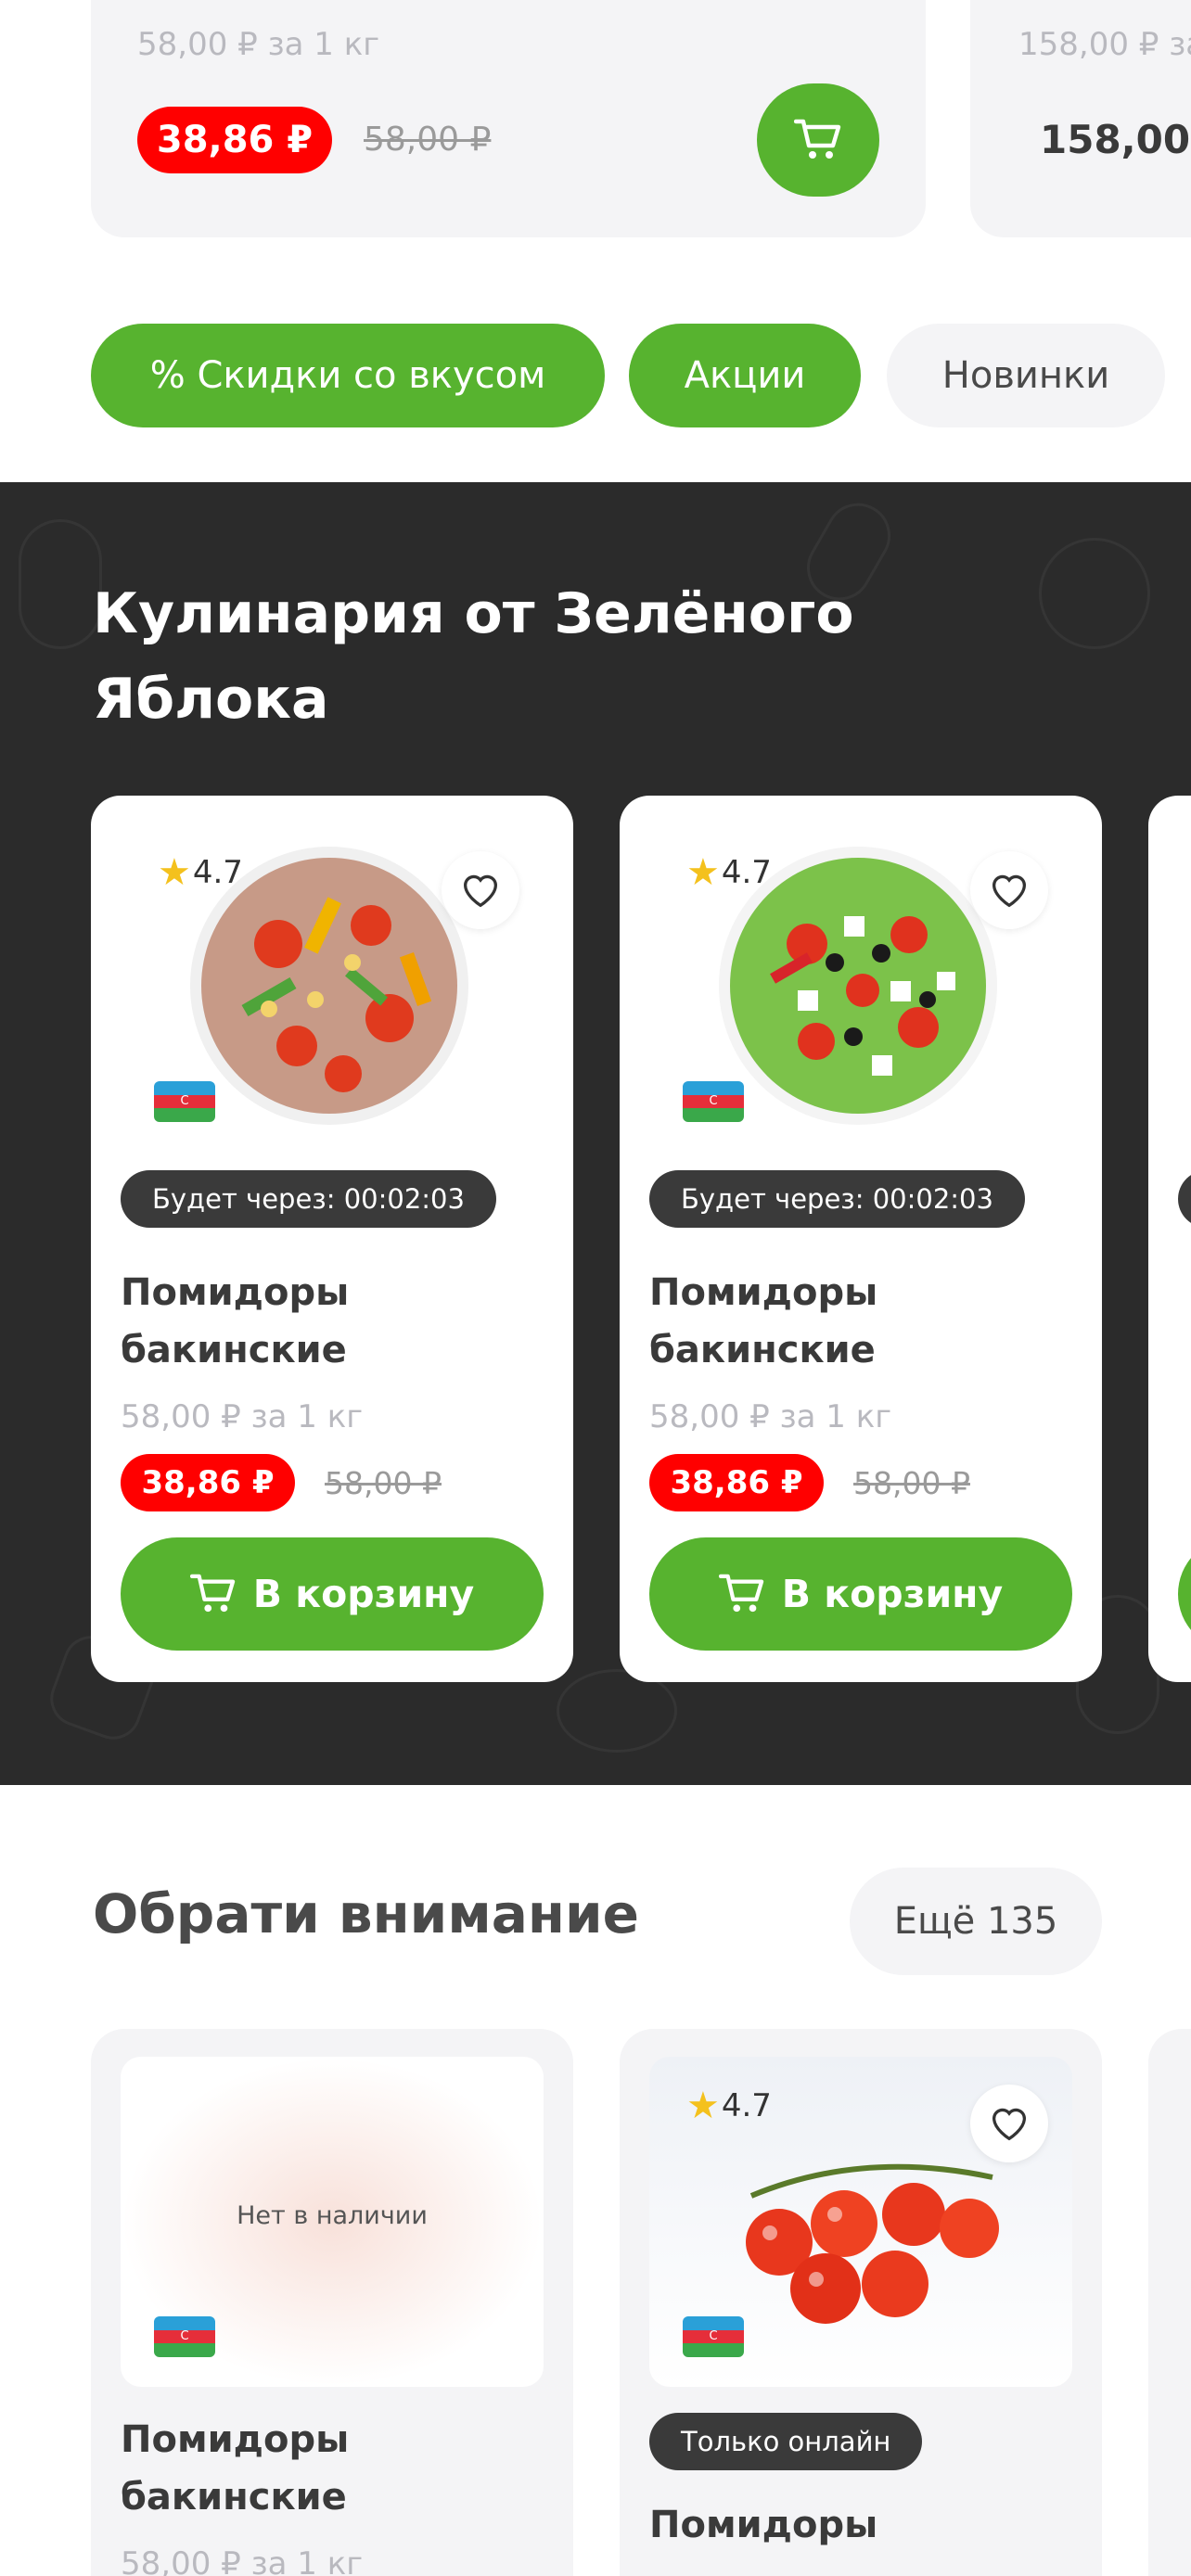 This screenshot has height=2576, width=1191. What do you see at coordinates (1104, 45) in the screenshot?
I see `unit-price: 158,00 ₽ за 1 кг` at bounding box center [1104, 45].